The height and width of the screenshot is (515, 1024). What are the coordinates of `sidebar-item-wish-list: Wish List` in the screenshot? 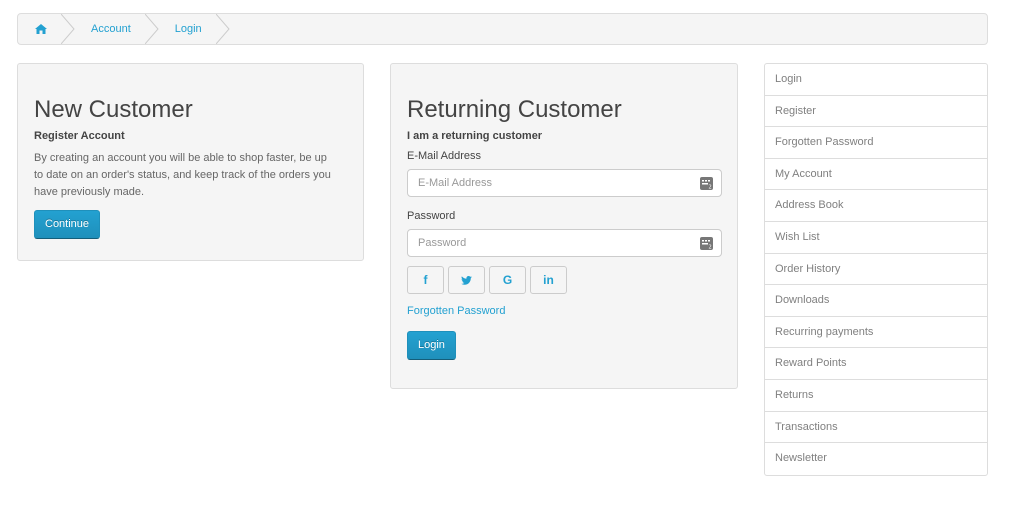 It's located at (876, 238).